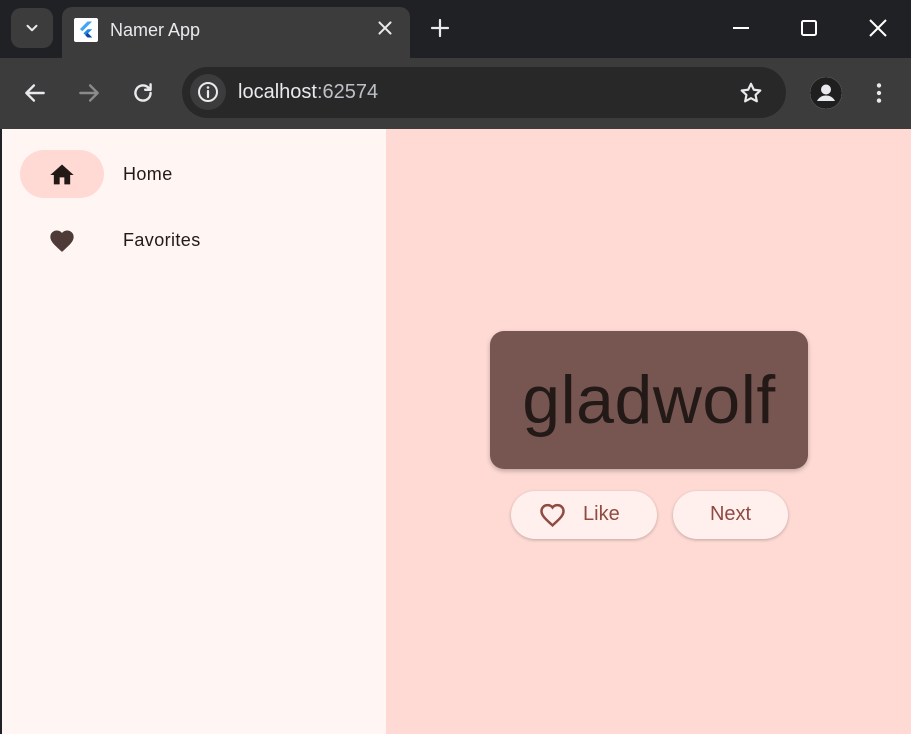 Image resolution: width=911 pixels, height=734 pixels. Describe the element at coordinates (155, 30) in the screenshot. I see `tab-title: Namer App` at that location.